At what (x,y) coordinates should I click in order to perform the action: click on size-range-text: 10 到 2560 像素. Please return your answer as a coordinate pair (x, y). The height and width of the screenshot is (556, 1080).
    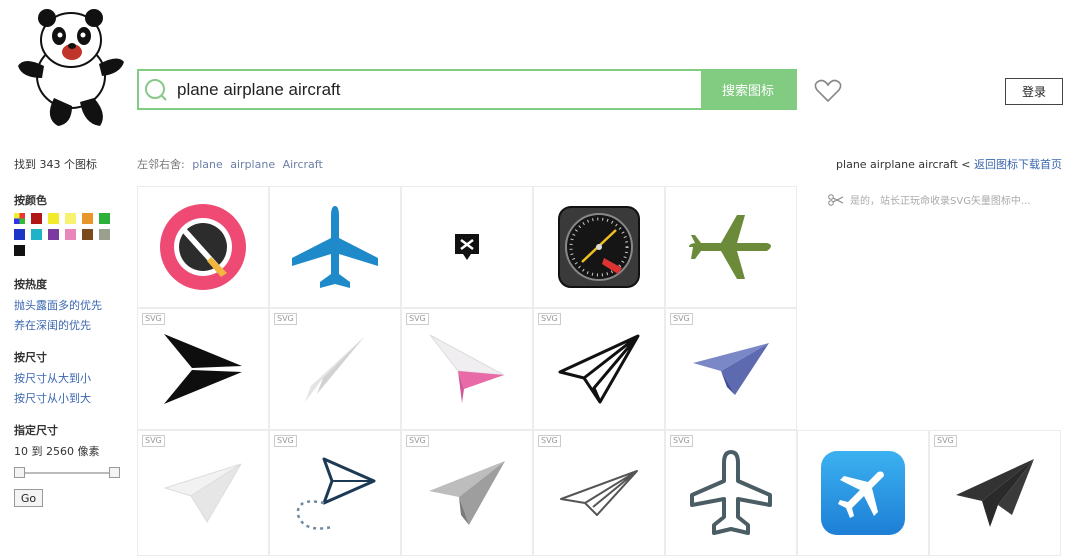
    Looking at the image, I should click on (57, 451).